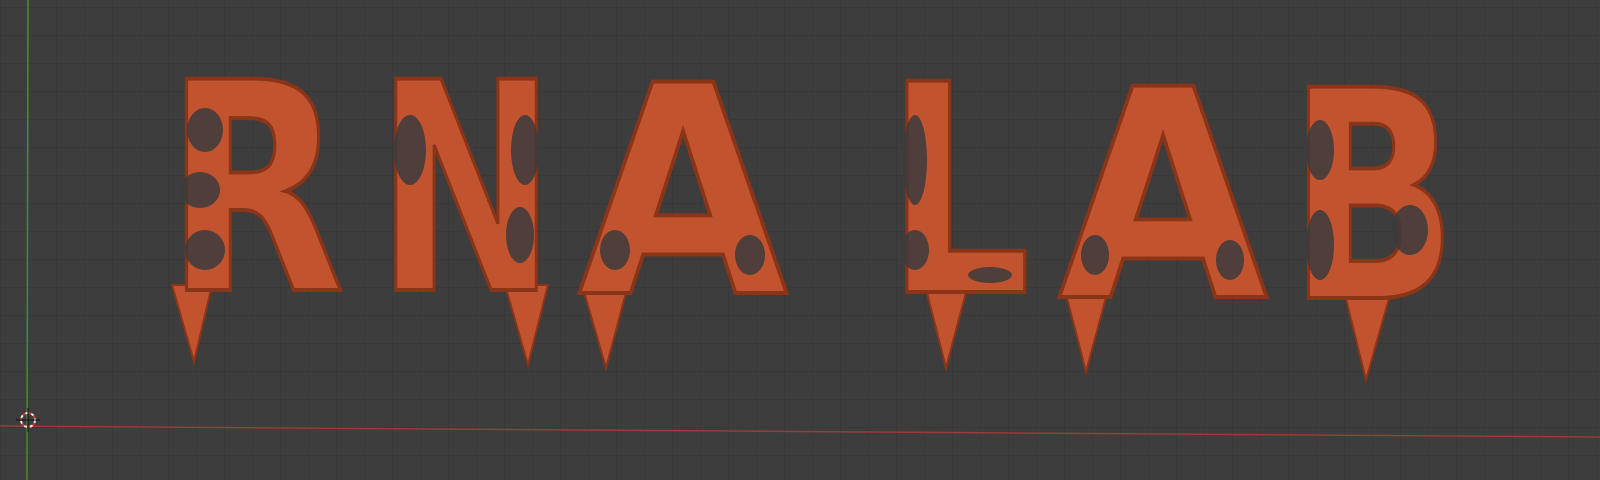 This screenshot has width=1600, height=480. What do you see at coordinates (1373, 198) in the screenshot?
I see `letter-b: B` at bounding box center [1373, 198].